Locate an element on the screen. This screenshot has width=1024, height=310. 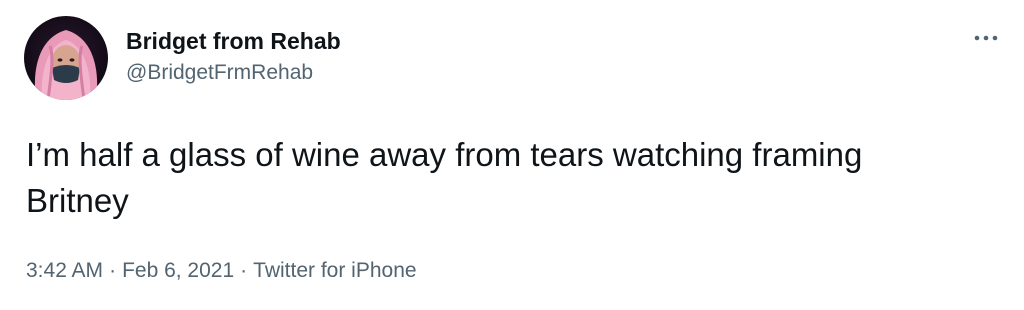
more-options-button is located at coordinates (986, 38).